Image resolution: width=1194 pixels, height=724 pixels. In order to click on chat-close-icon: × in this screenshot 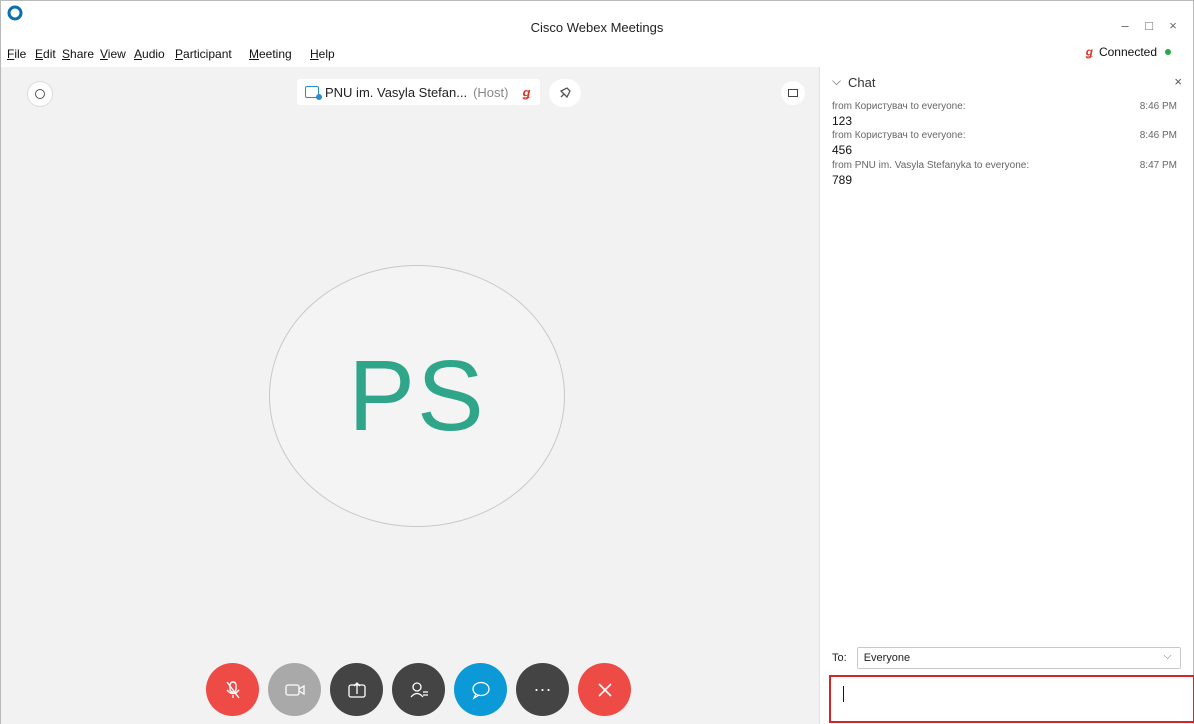, I will do `click(1178, 81)`.